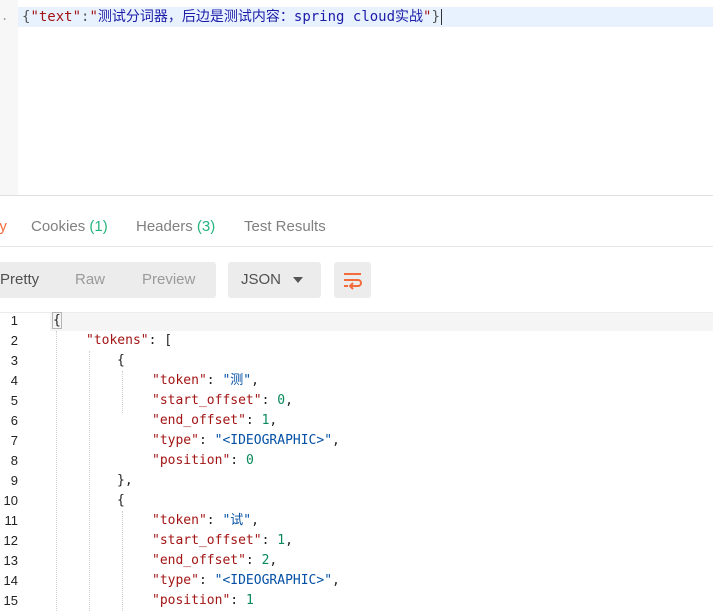 This screenshot has height=611, width=713. I want to click on line-number: 10, so click(10, 500).